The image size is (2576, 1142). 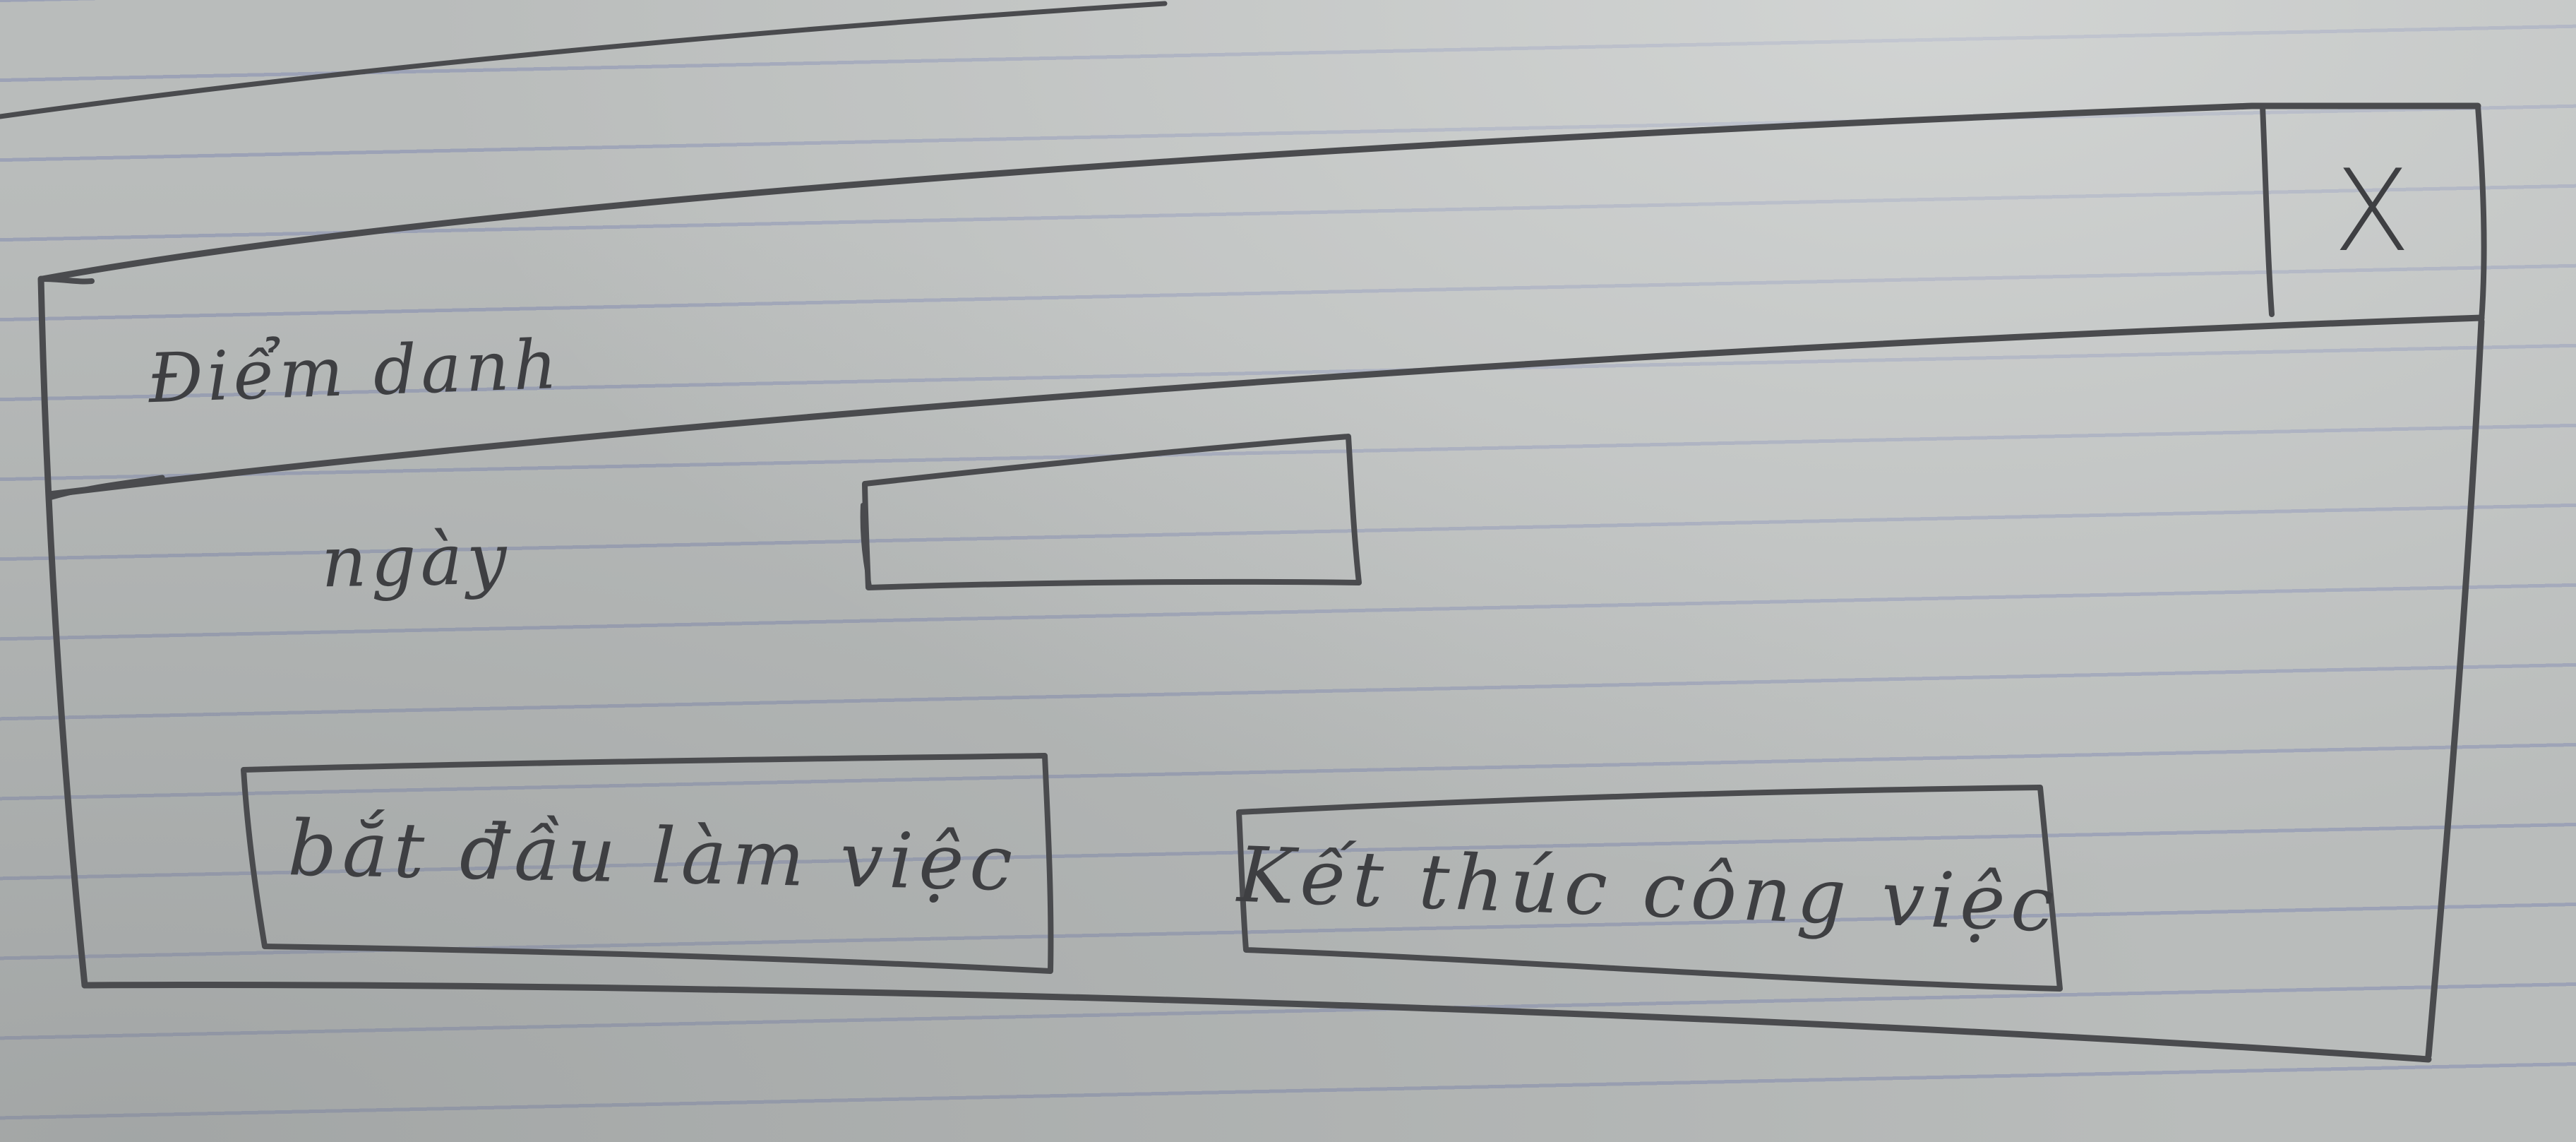 What do you see at coordinates (2455, 688) in the screenshot?
I see `window-right-edge` at bounding box center [2455, 688].